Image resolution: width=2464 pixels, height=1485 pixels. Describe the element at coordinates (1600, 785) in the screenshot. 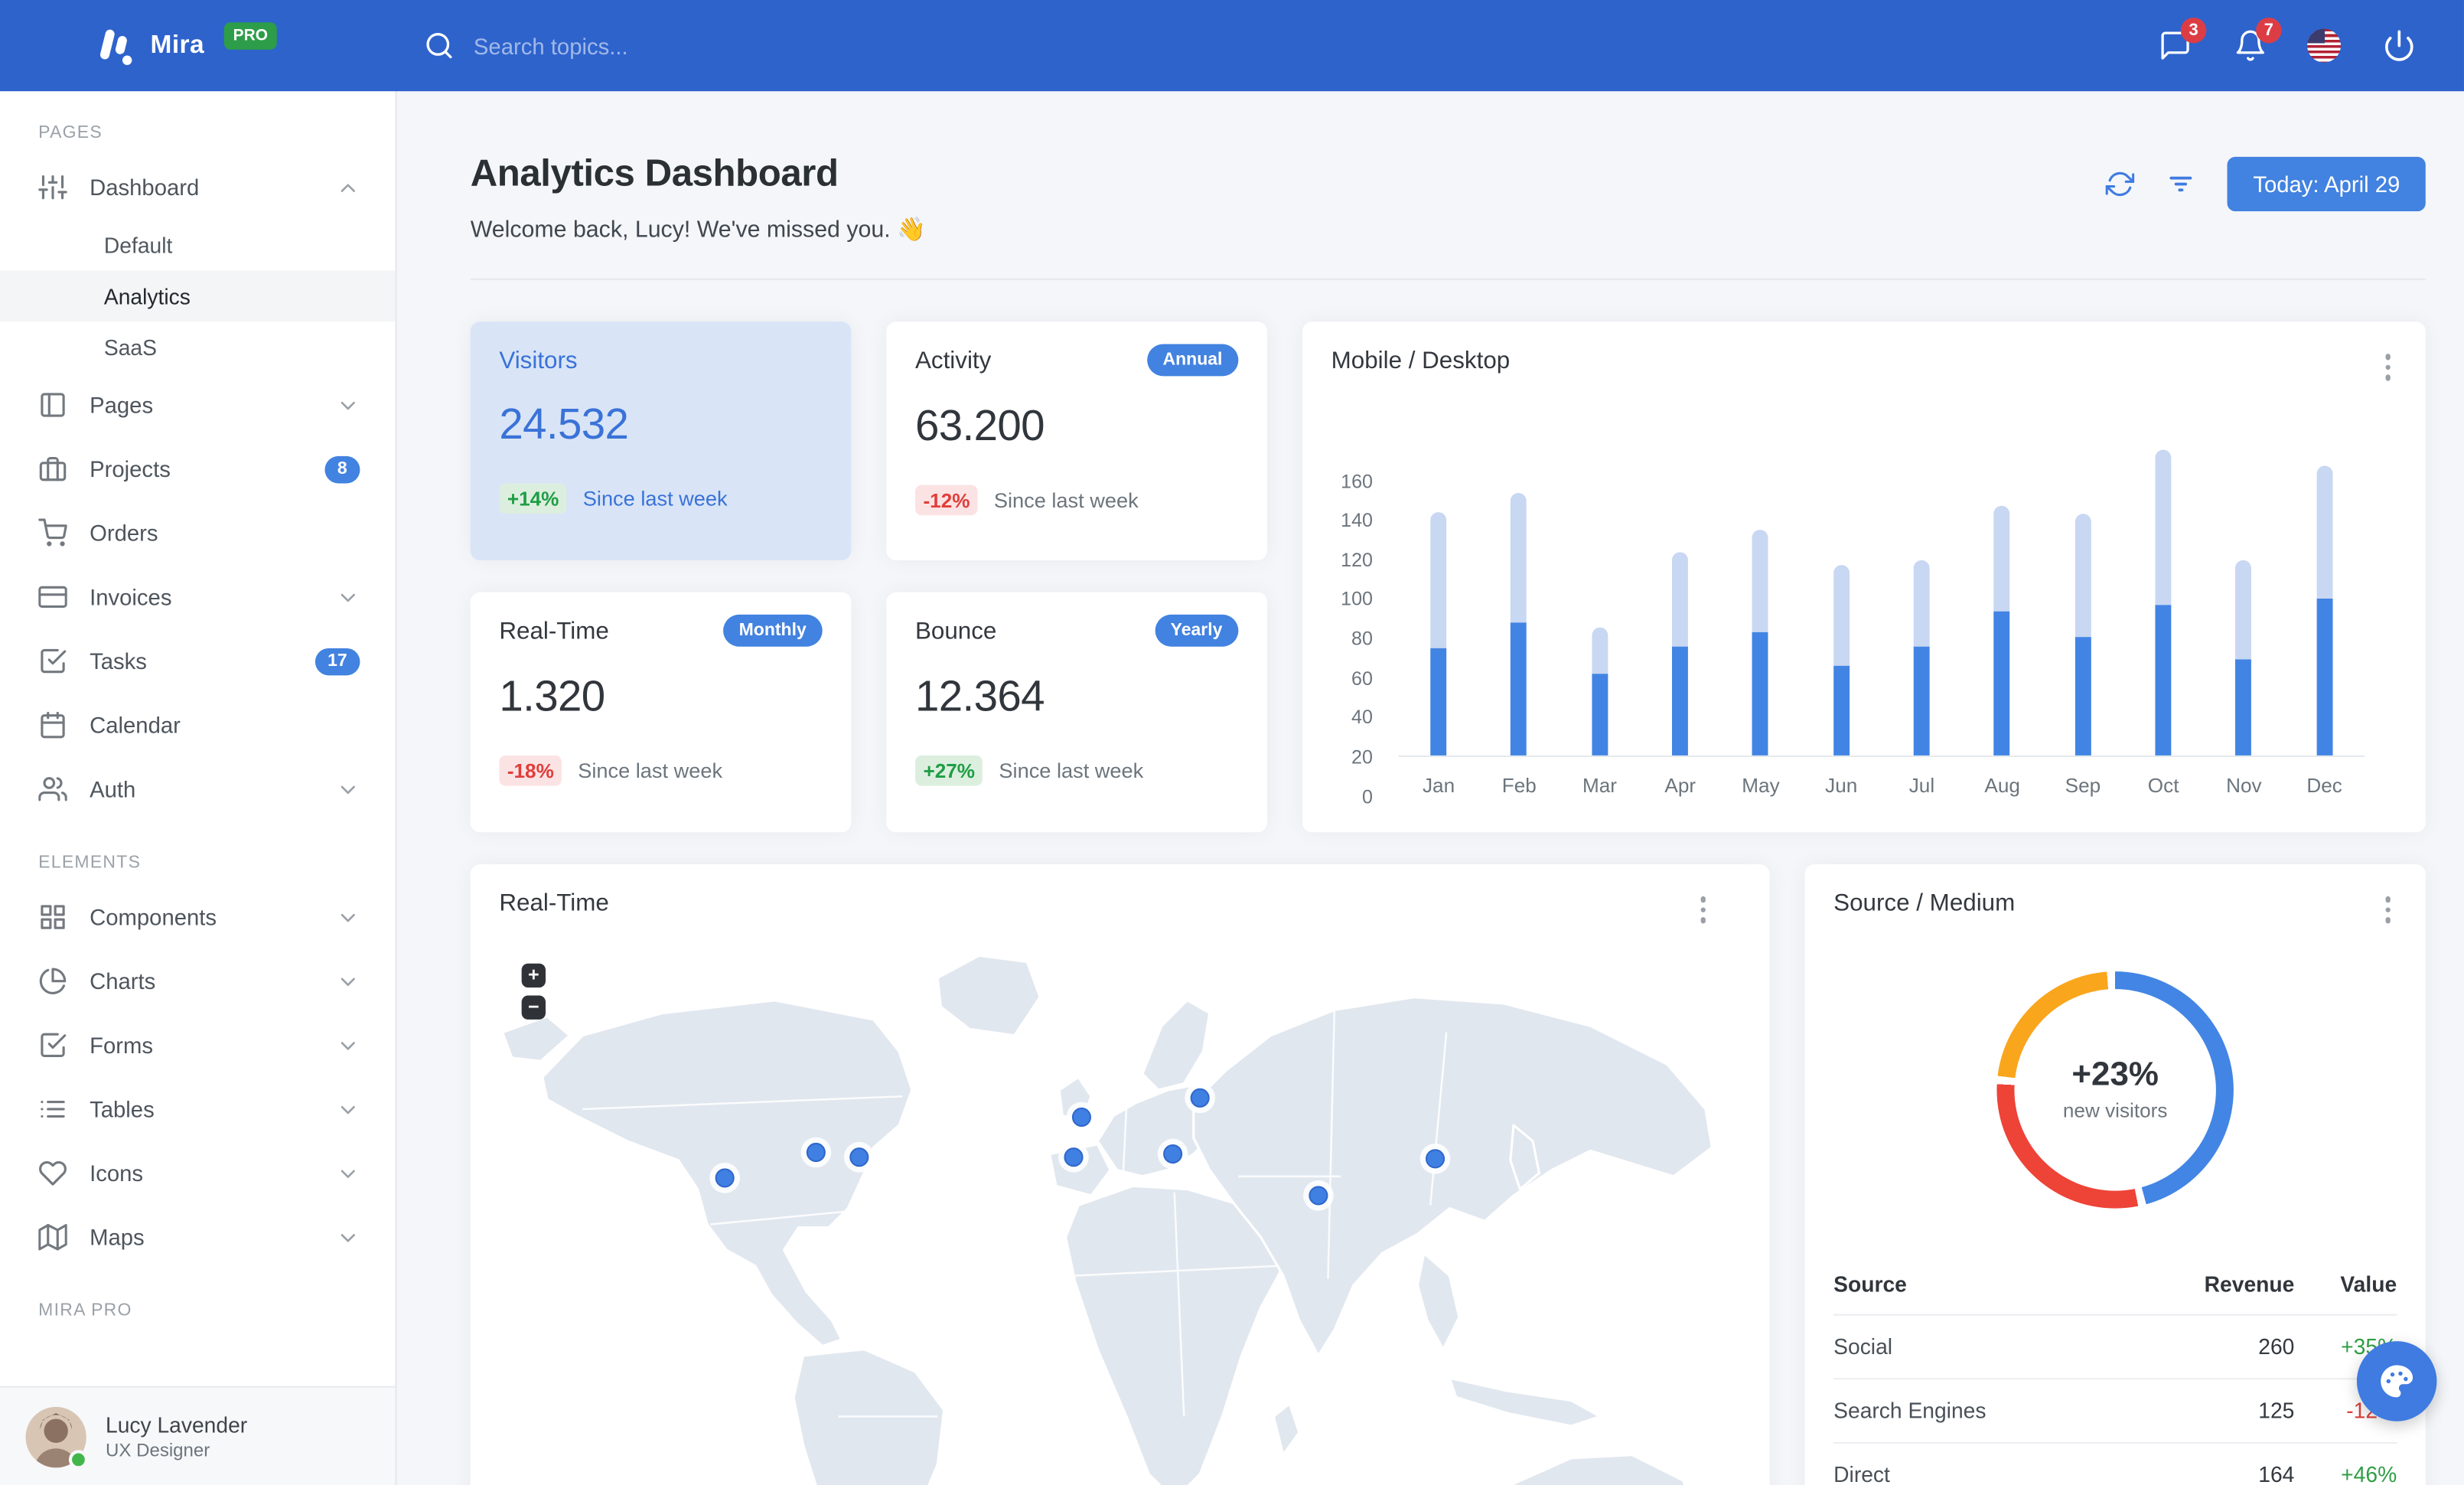

I see `x-tick-label: Mar` at that location.